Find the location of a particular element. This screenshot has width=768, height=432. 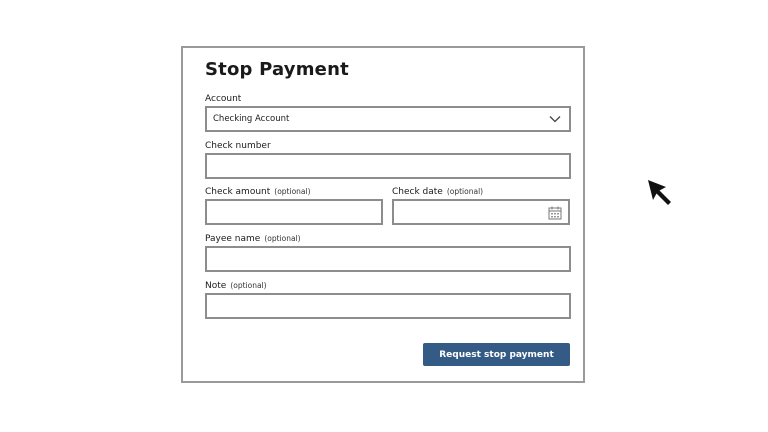

account-select: Checking Account is located at coordinates (388, 119).